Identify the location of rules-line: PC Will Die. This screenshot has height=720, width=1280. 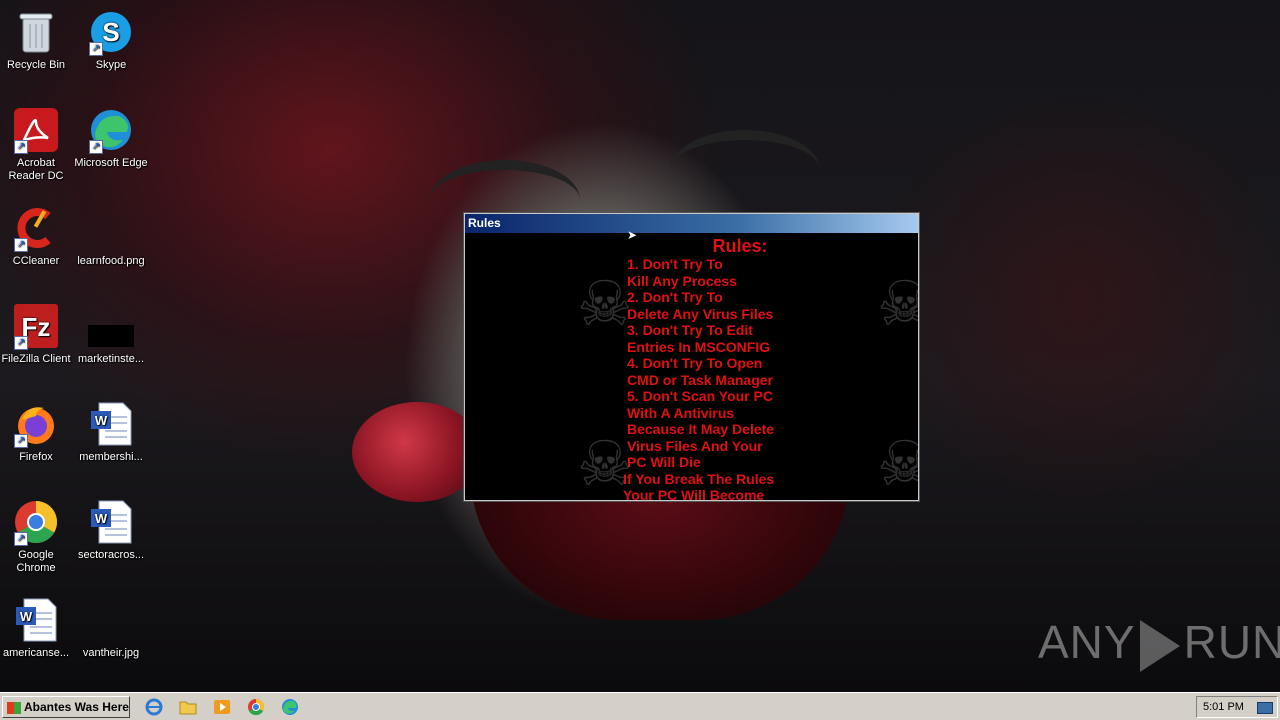
(664, 462).